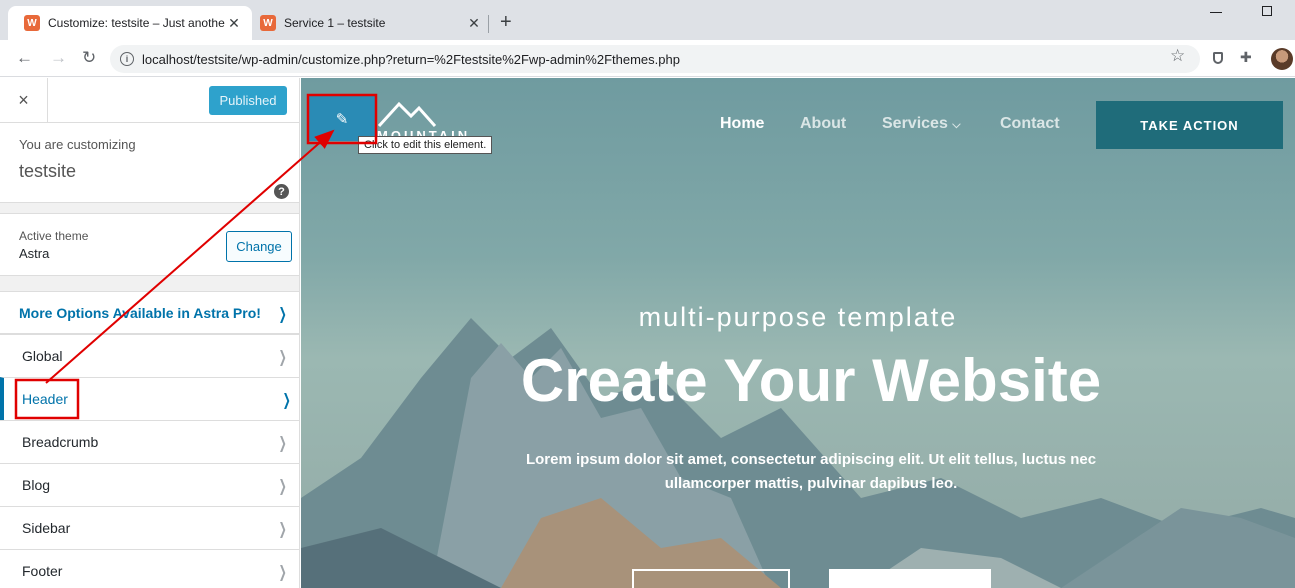  Describe the element at coordinates (24, 100) in the screenshot. I see `close-customizer-button: ×` at that location.